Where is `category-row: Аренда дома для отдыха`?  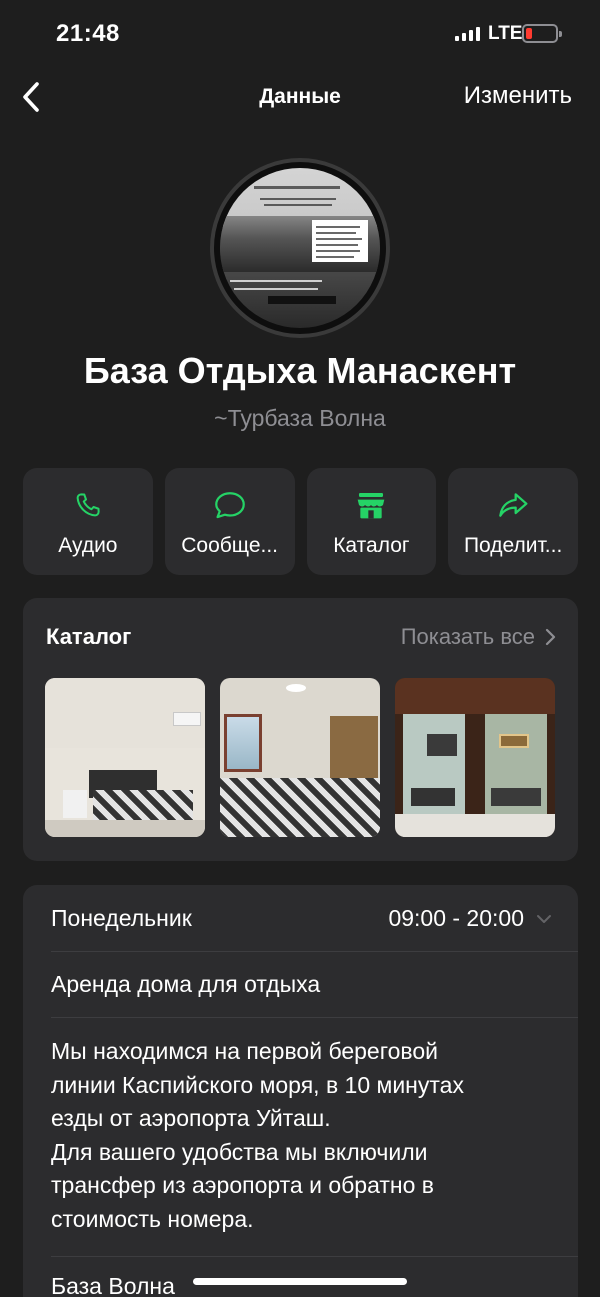 category-row: Аренда дома для отдыха is located at coordinates (314, 985).